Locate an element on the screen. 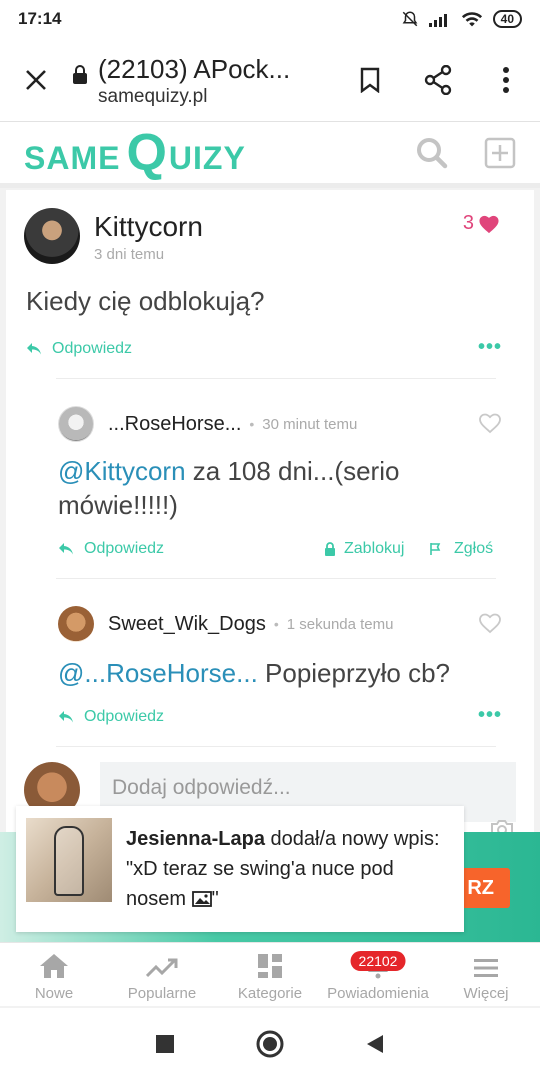 This screenshot has width=540, height=1080. system-navigation is located at coordinates (270, 1044).